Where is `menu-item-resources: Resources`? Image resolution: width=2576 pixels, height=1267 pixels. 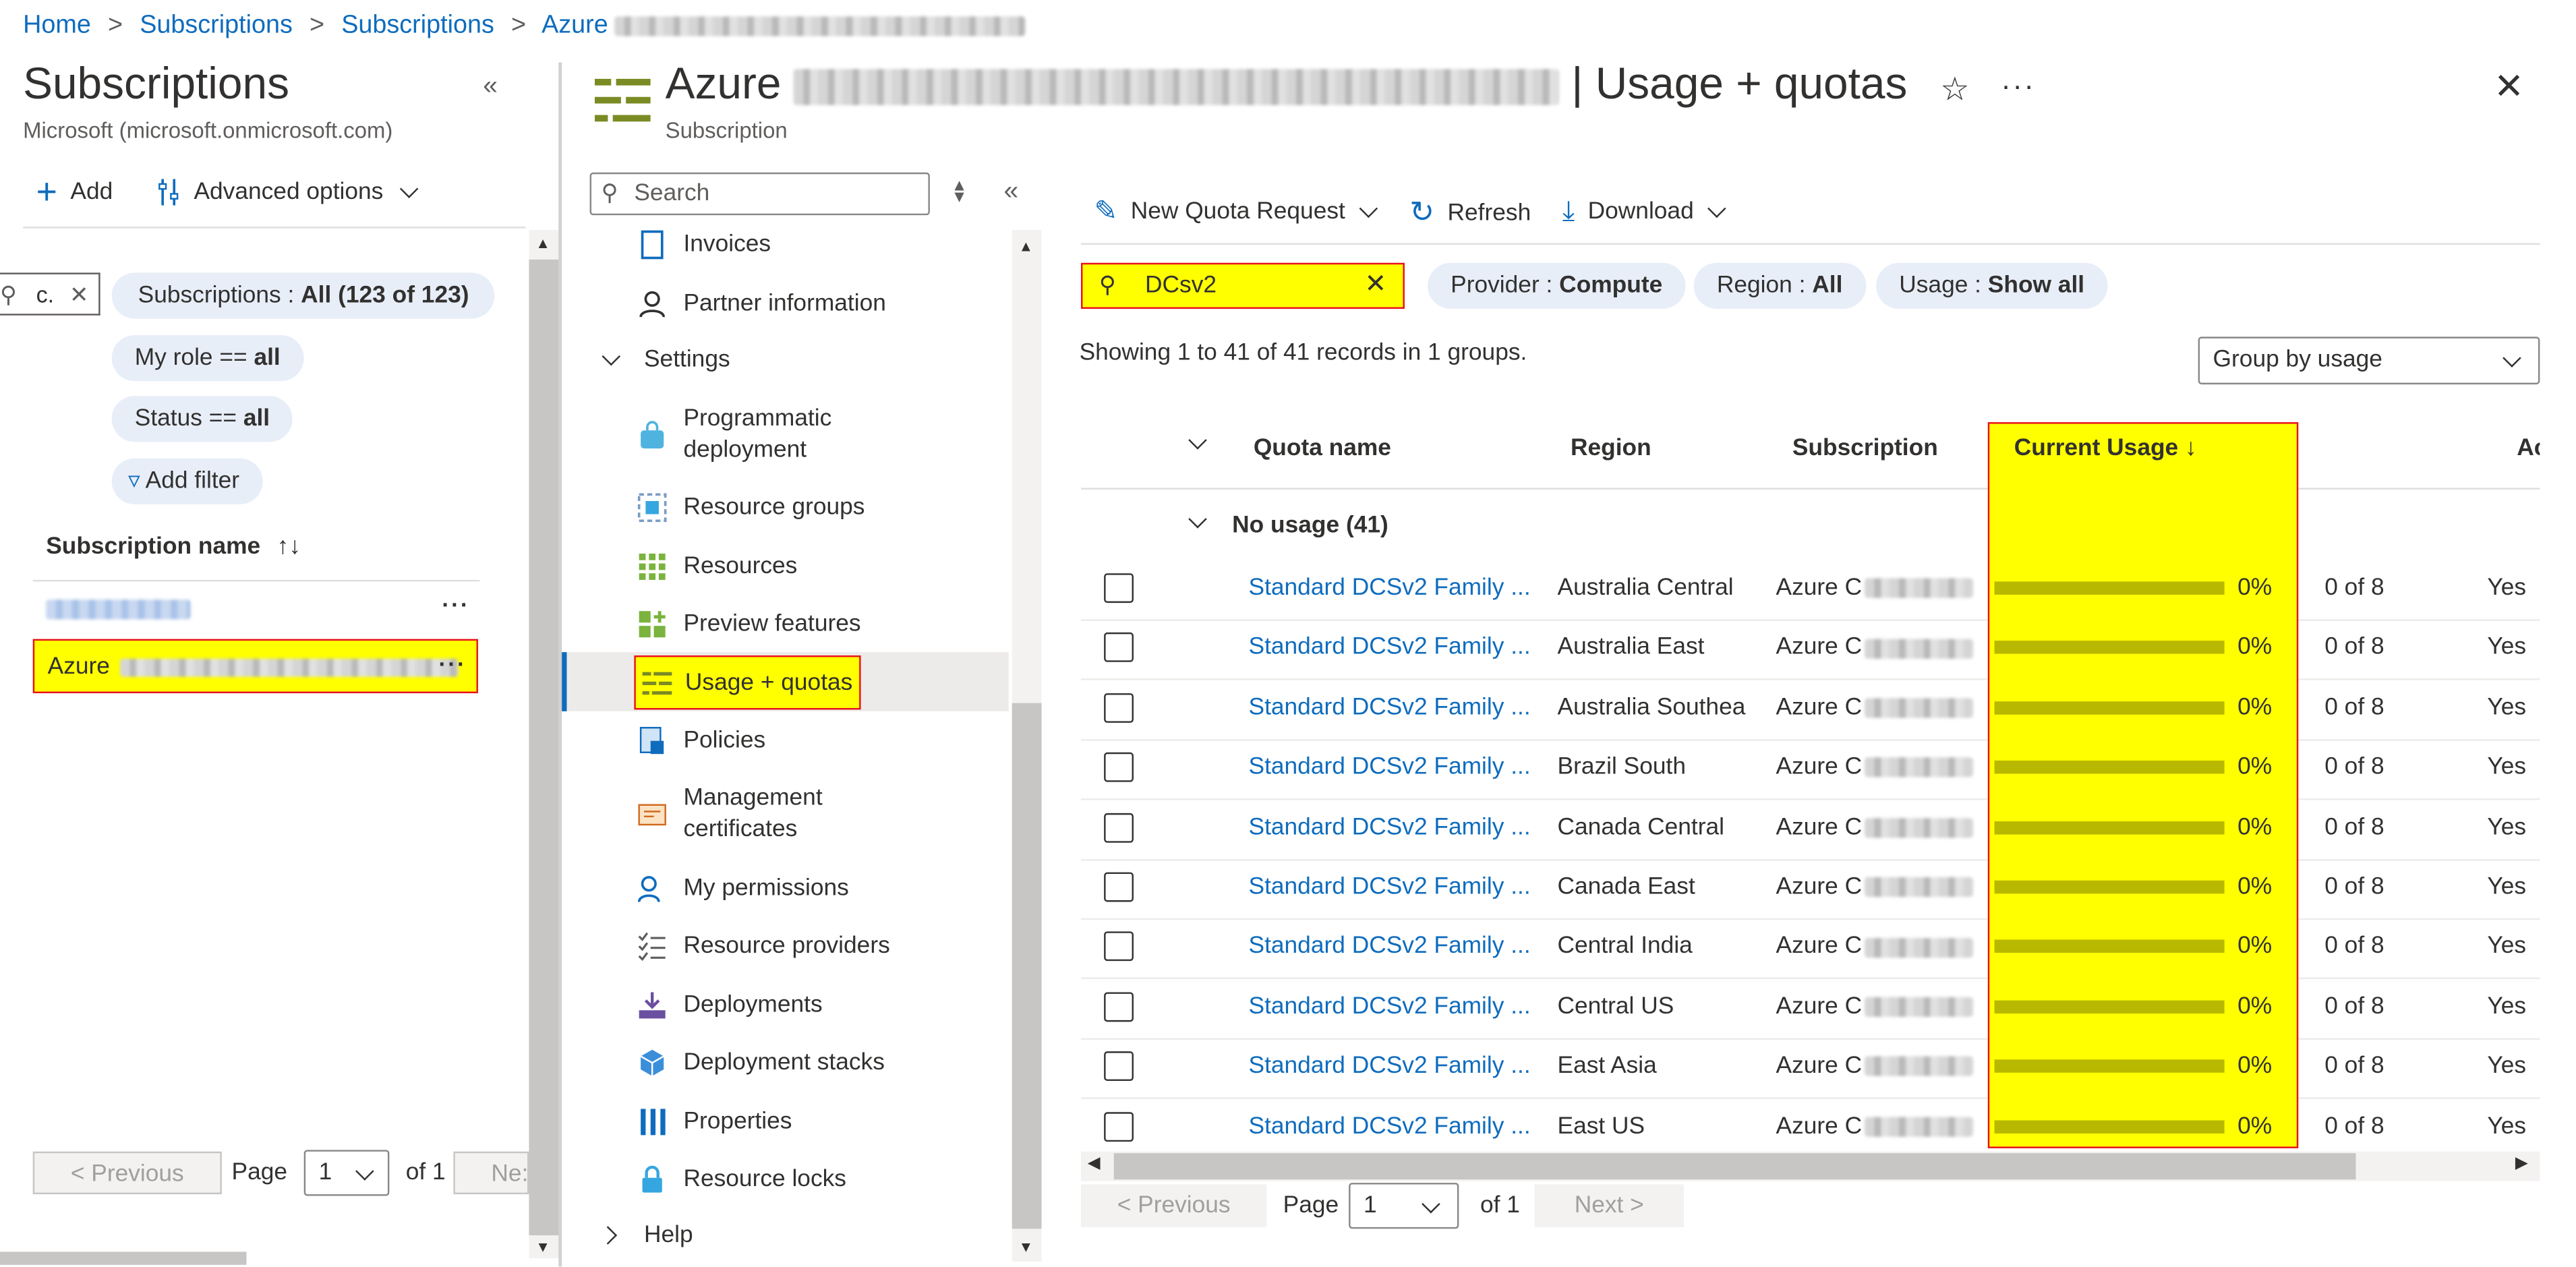 menu-item-resources: Resources is located at coordinates (717, 567).